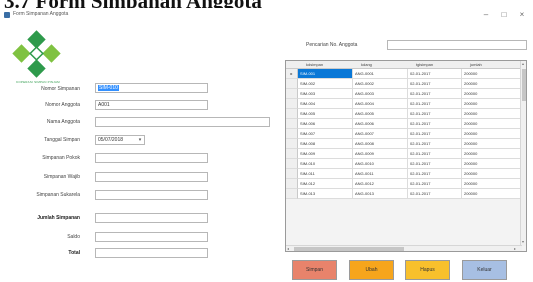  What do you see at coordinates (380, 114) in the screenshot?
I see `table-cell: ANG-0005` at bounding box center [380, 114].